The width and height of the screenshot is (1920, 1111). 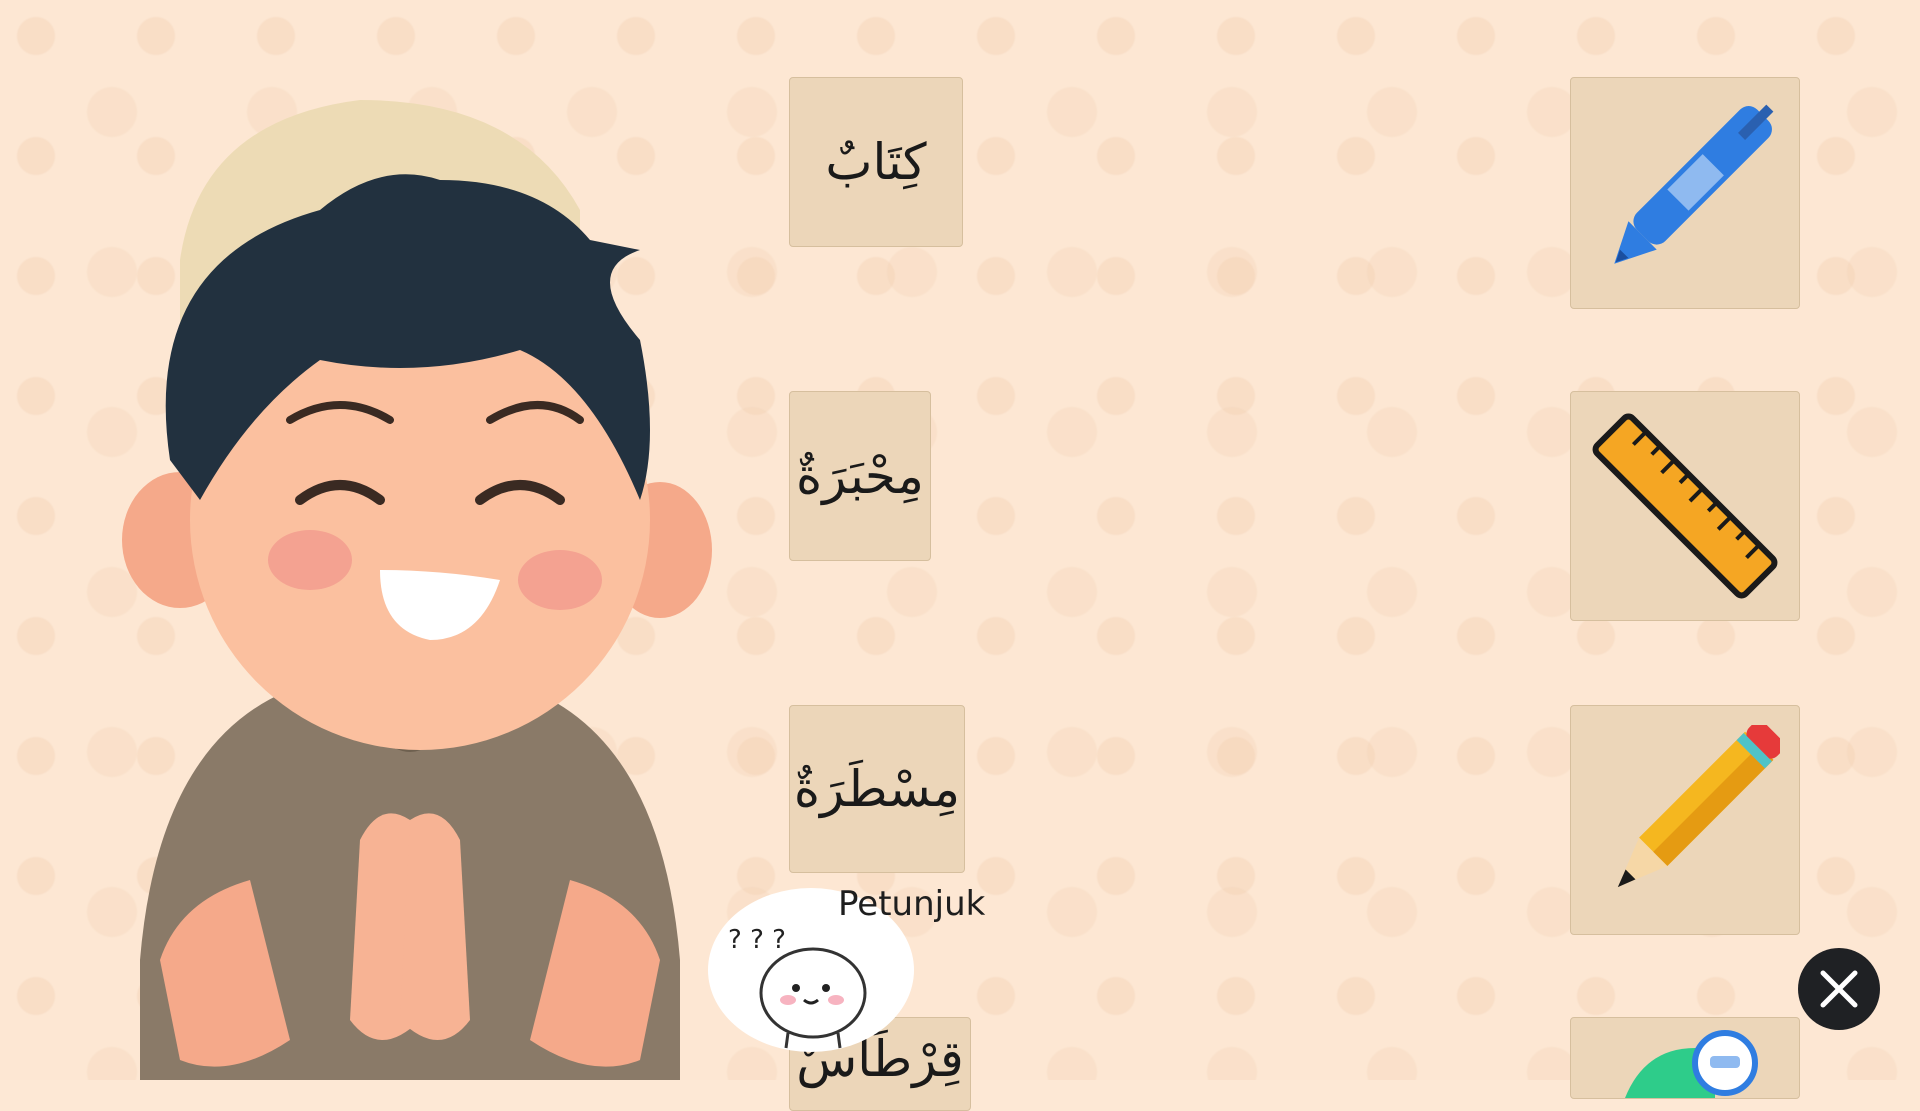 I want to click on picture-card-ruler, so click(x=1685, y=506).